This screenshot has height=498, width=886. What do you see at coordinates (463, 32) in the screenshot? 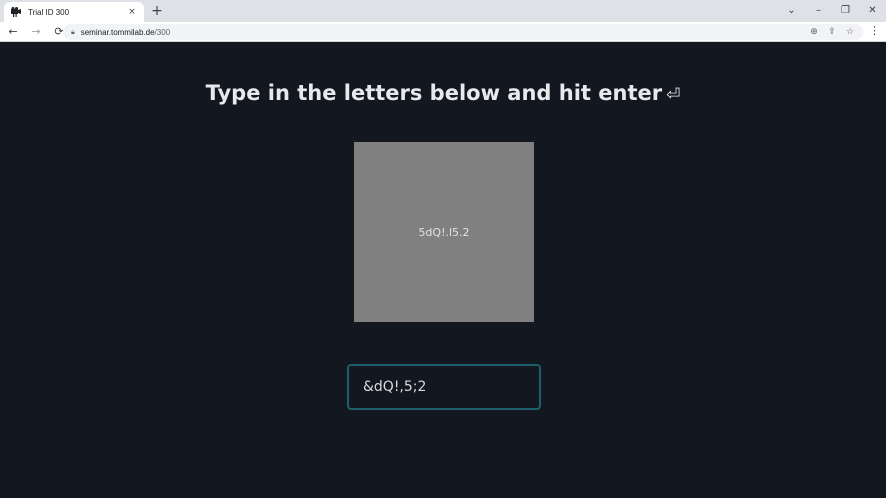
I see `address-bar: 🔒︎ seminar.tommilab.de/300 ⊕ ⇪ ☆` at bounding box center [463, 32].